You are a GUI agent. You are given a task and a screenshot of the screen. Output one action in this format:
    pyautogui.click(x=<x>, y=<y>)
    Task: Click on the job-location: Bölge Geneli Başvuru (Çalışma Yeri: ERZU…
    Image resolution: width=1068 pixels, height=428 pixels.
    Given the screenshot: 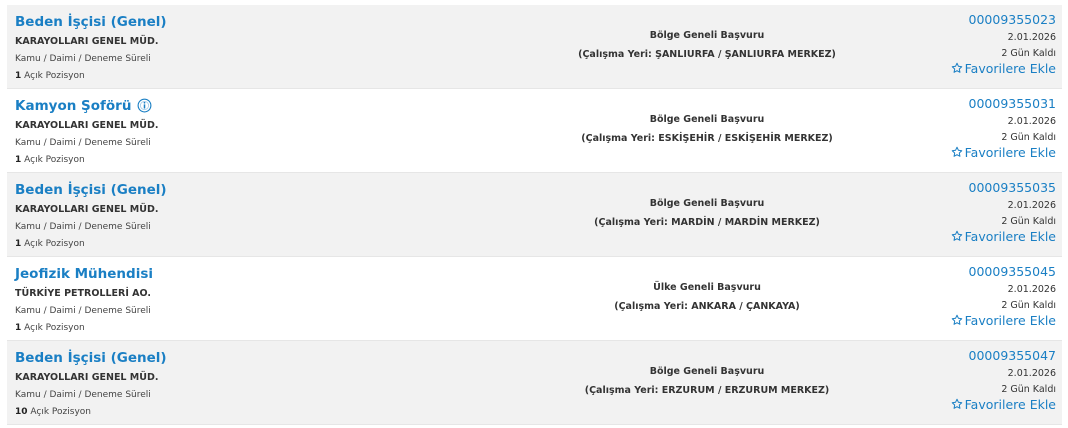 What is the action you would take?
    pyautogui.click(x=707, y=381)
    